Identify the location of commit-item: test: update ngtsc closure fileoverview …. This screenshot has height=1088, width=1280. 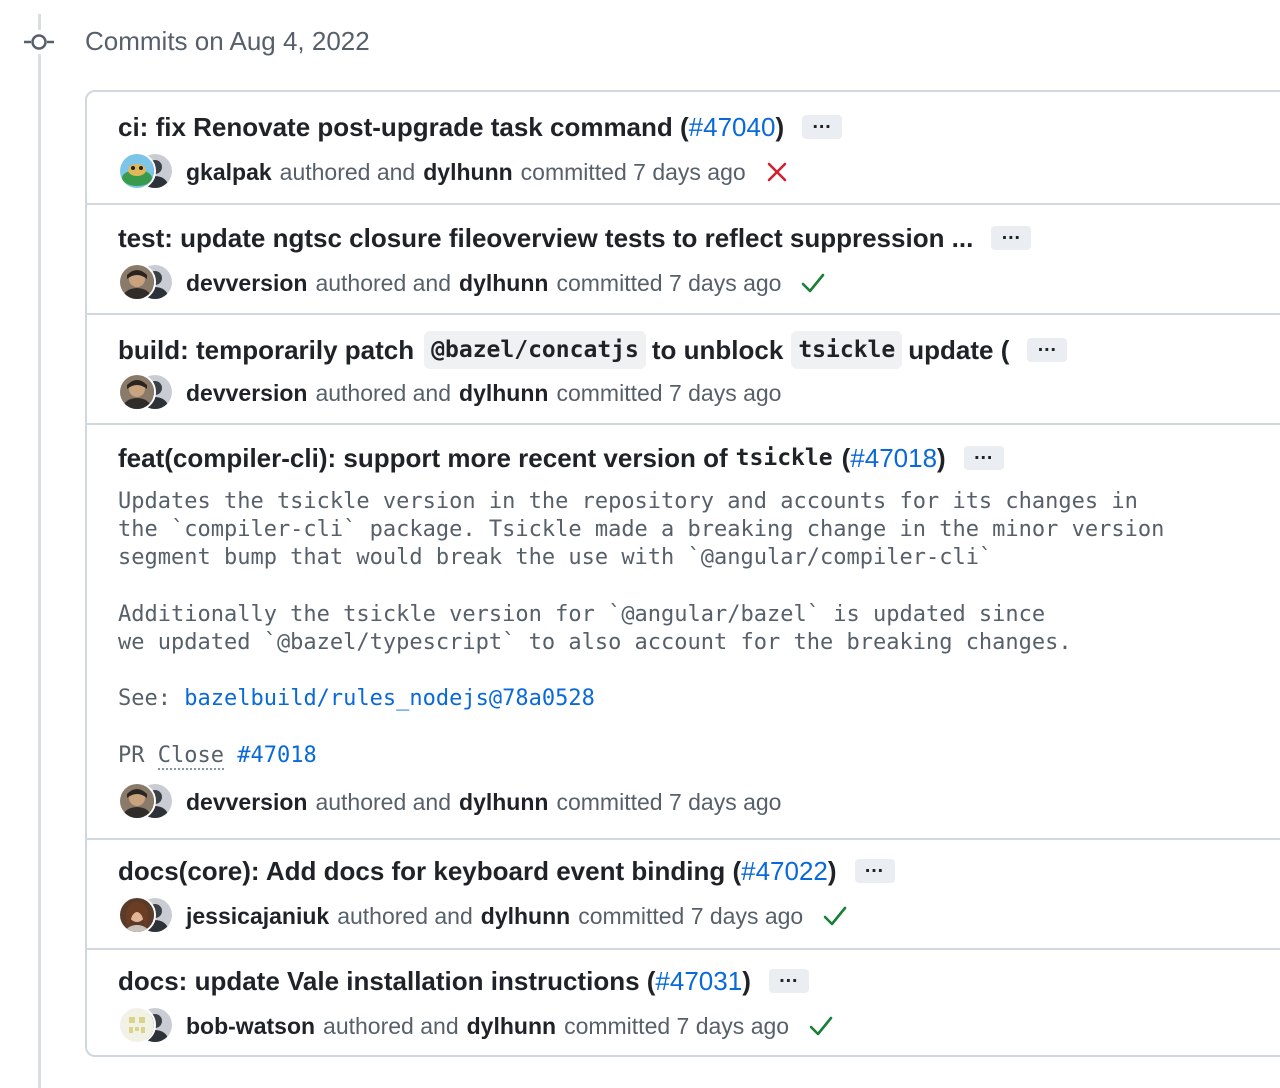
(683, 258).